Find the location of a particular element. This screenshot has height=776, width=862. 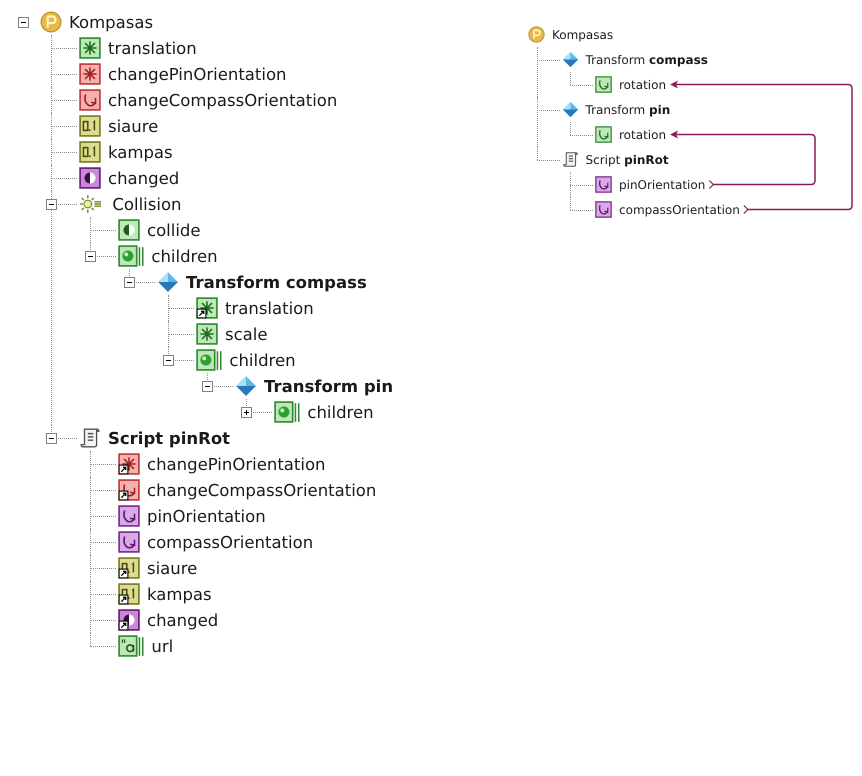

node-label: collide is located at coordinates (174, 230).